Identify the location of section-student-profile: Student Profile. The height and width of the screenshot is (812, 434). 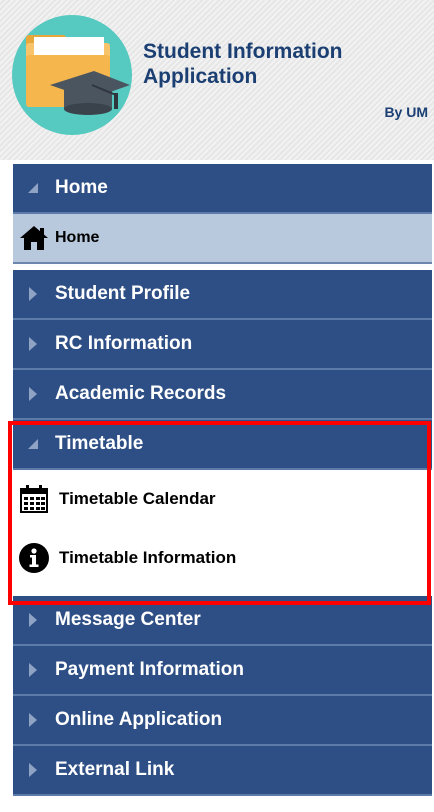
(222, 295).